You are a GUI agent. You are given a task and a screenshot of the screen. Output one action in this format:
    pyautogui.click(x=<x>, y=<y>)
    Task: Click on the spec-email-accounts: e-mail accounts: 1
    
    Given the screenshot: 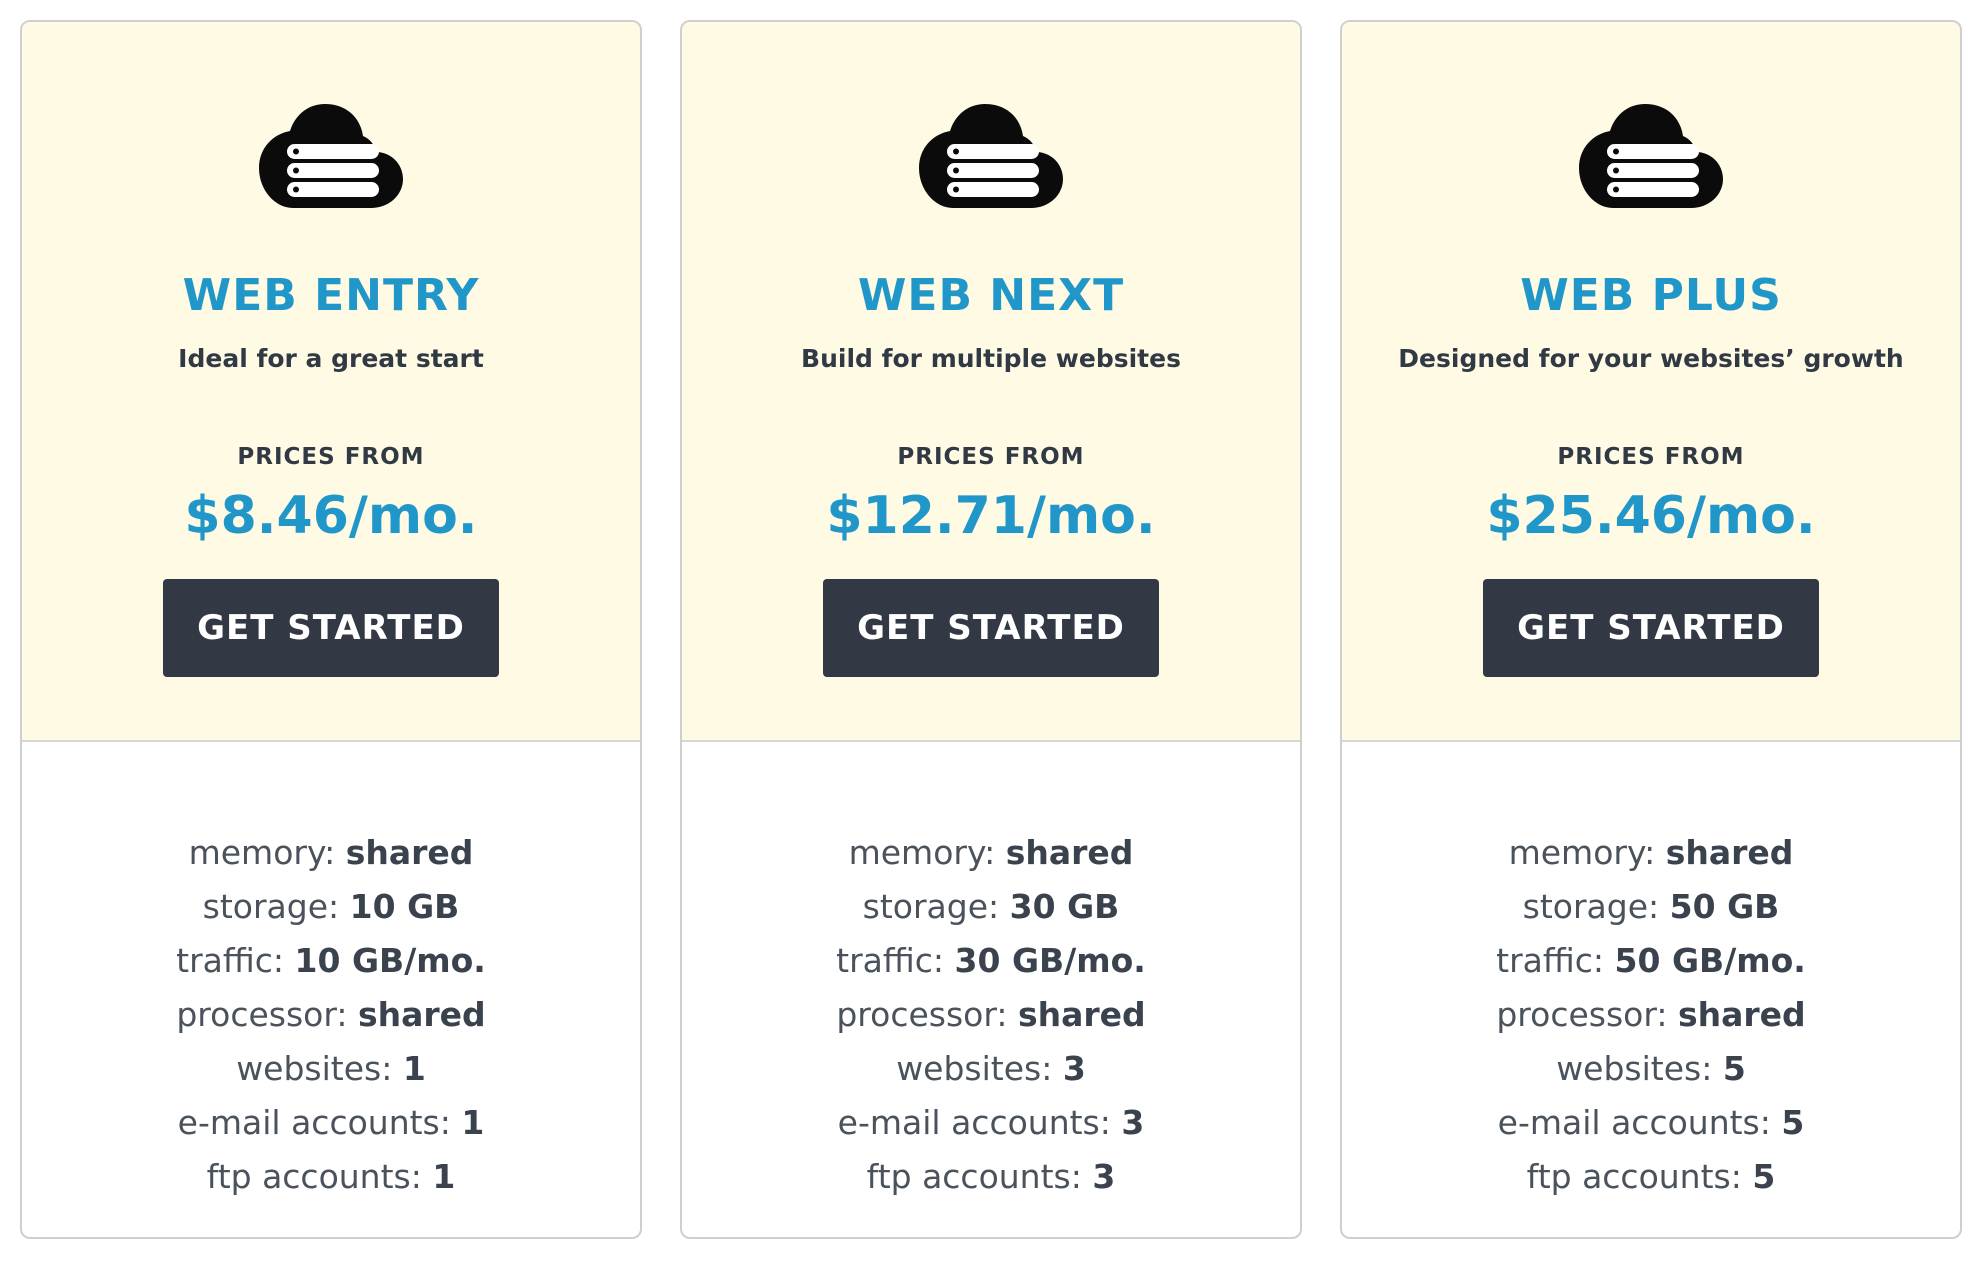 What is the action you would take?
    pyautogui.click(x=331, y=1123)
    